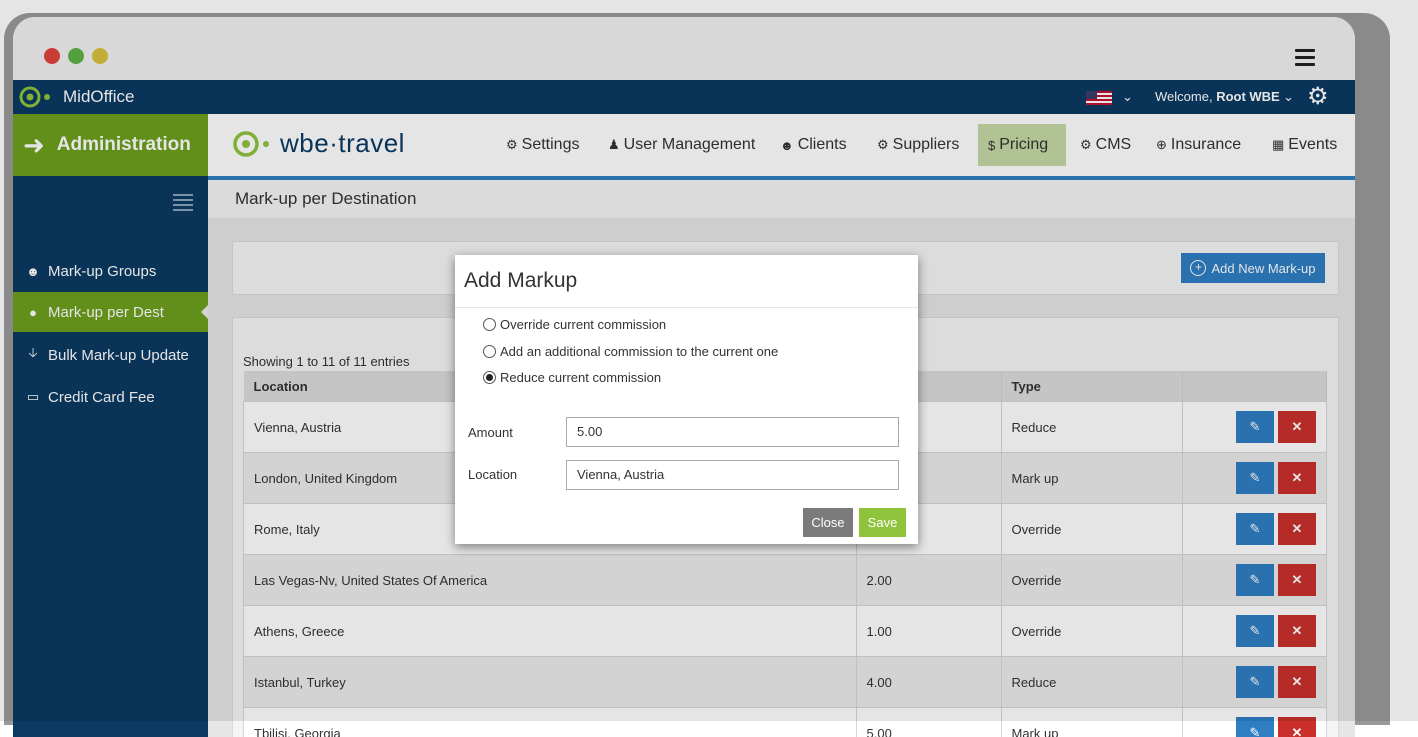 This screenshot has height=737, width=1418. I want to click on close-button: Close, so click(828, 522).